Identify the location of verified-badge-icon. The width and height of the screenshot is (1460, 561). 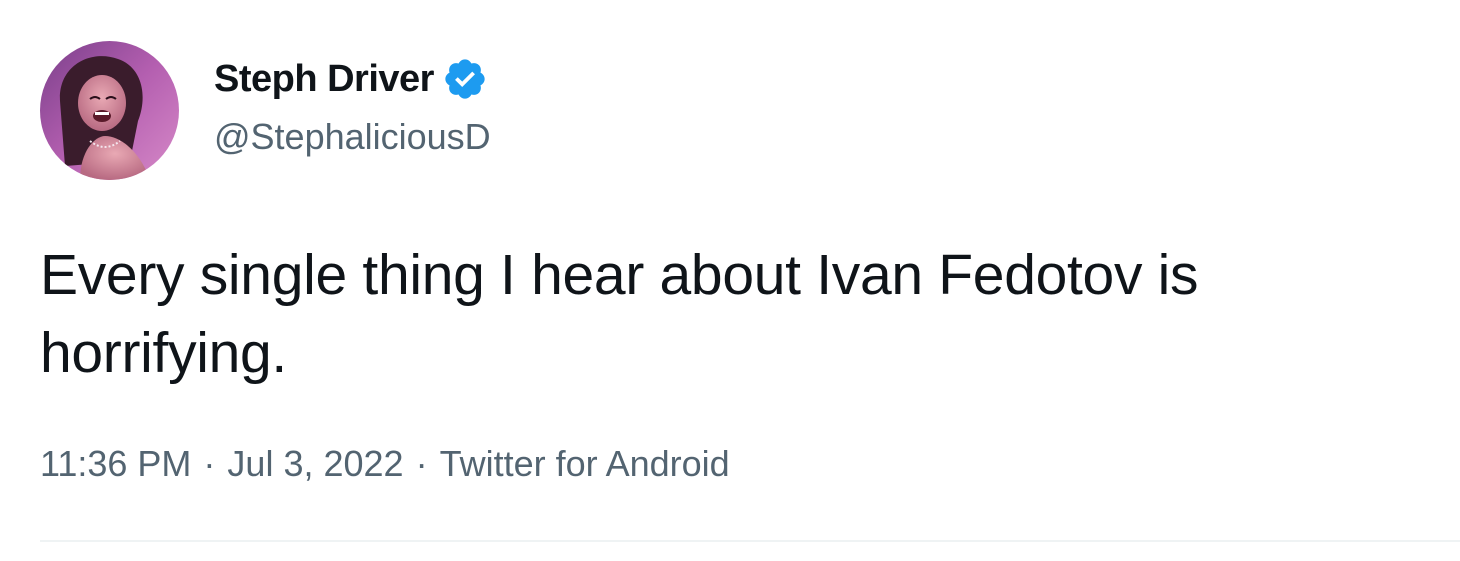
(465, 79).